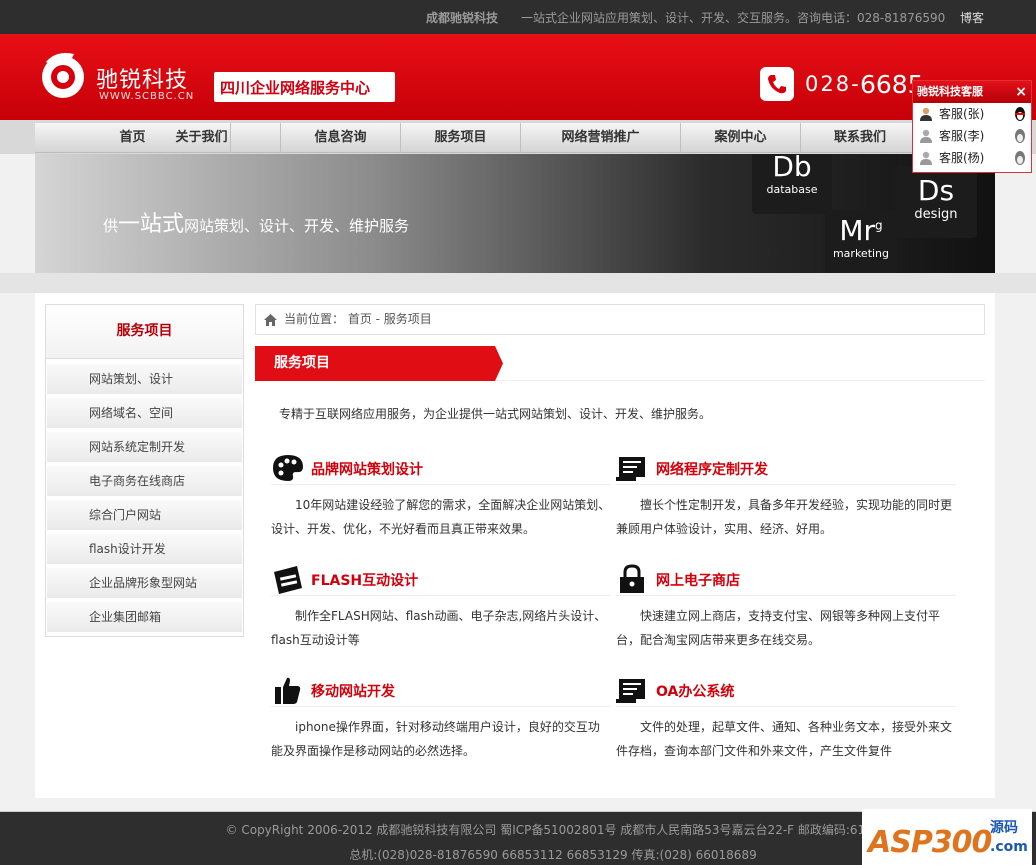 Image resolution: width=1036 pixels, height=865 pixels. Describe the element at coordinates (1021, 92) in the screenshot. I see `close-icon: ×` at that location.